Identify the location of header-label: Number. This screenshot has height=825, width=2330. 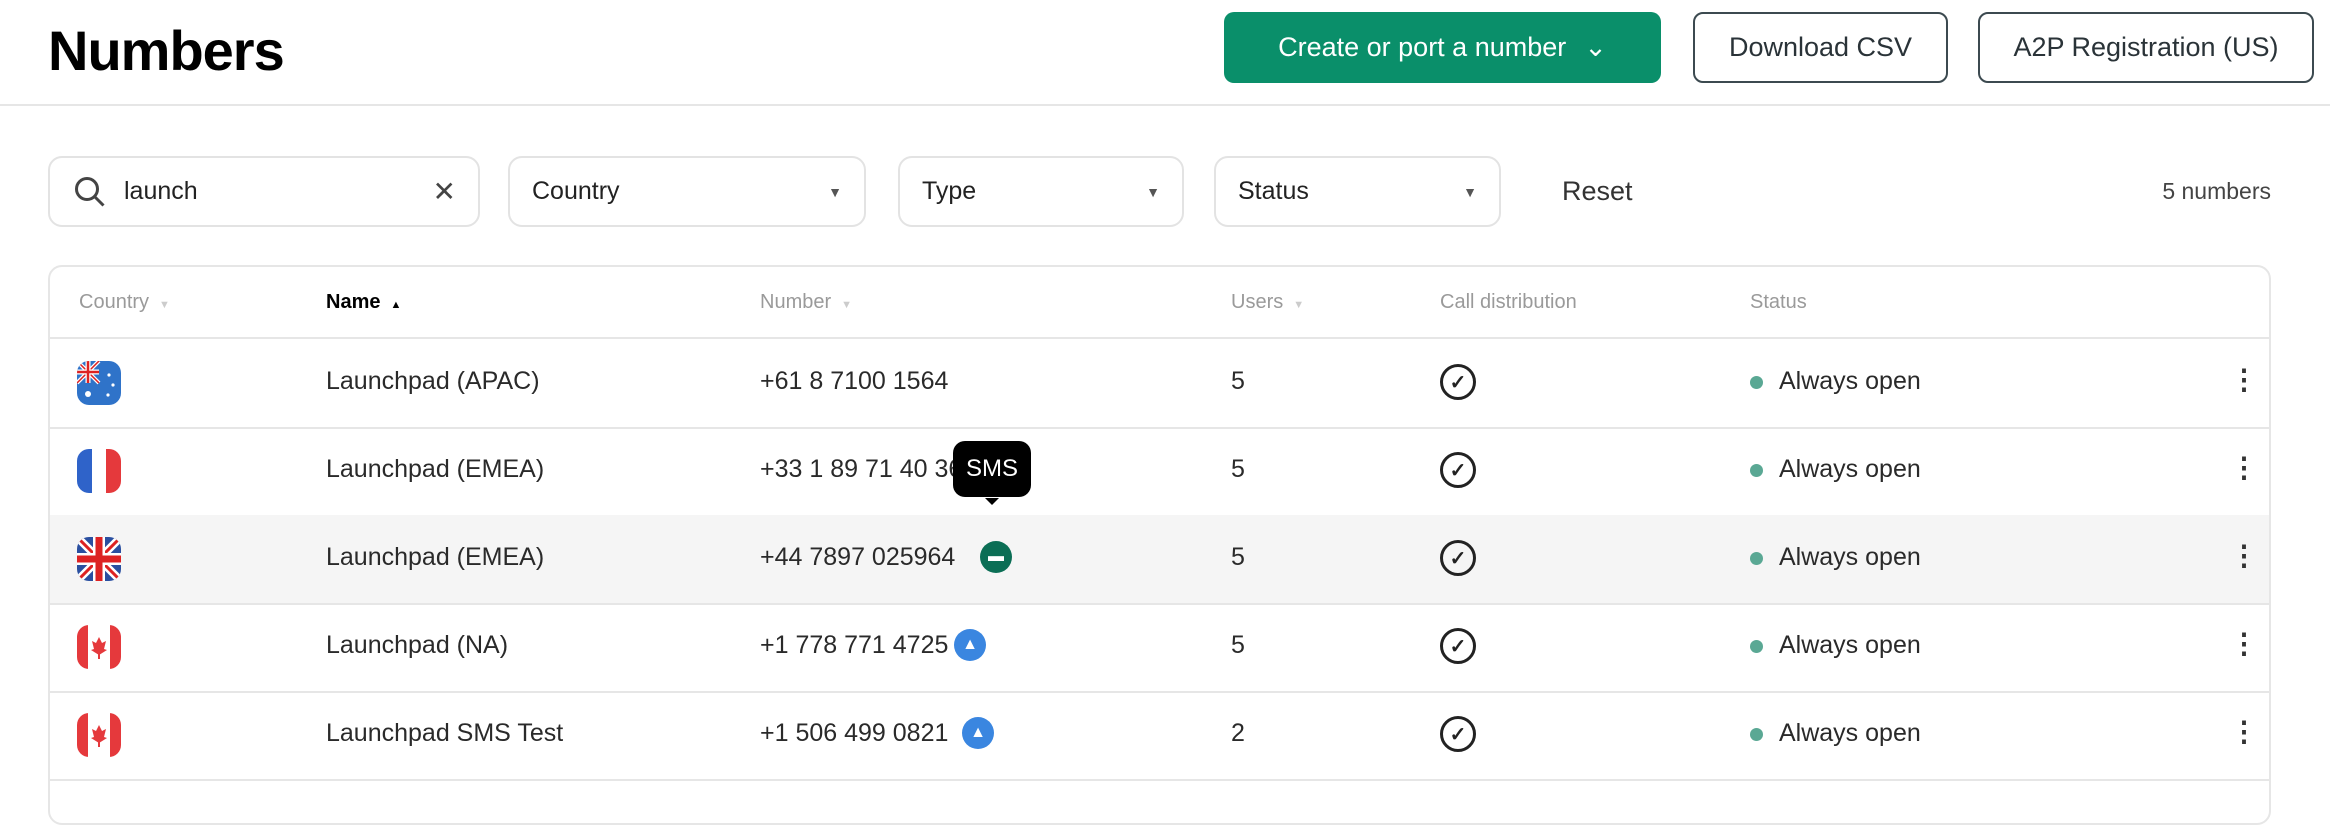
(796, 302).